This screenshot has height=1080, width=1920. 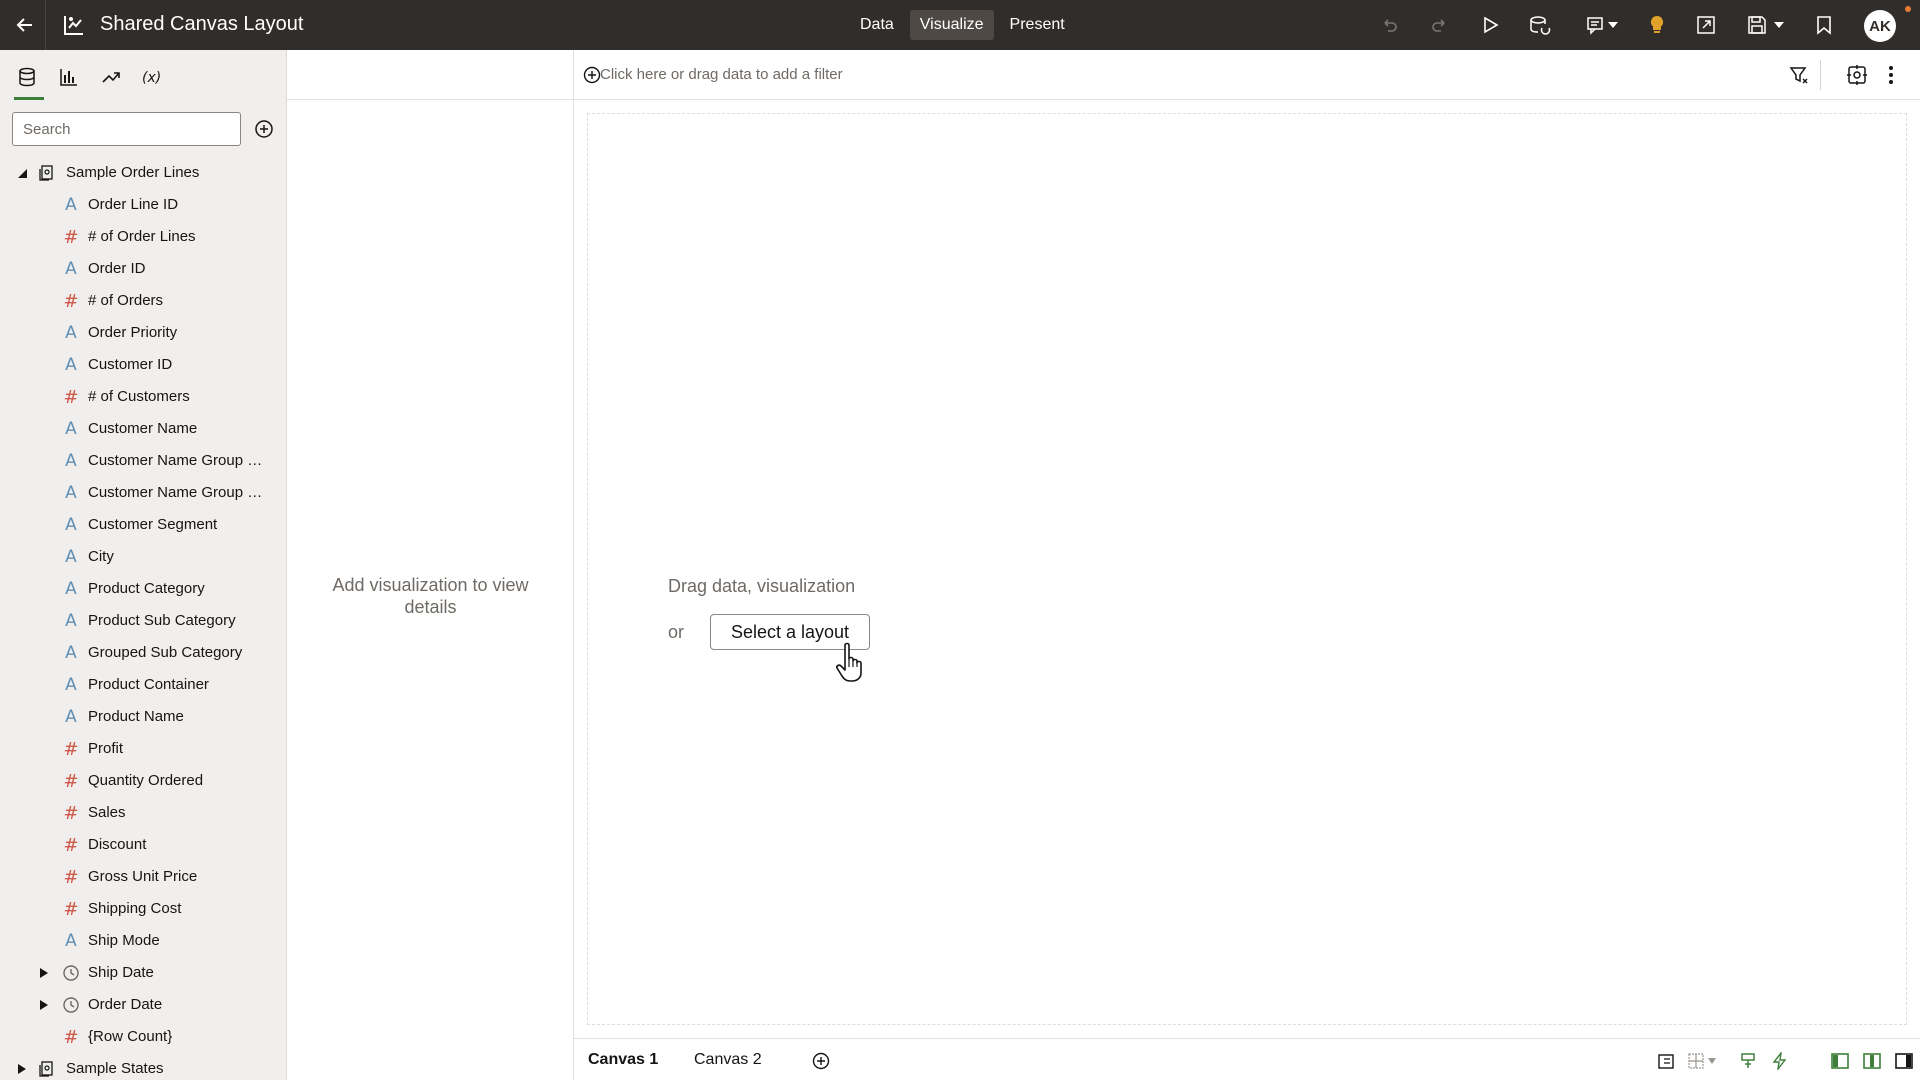 What do you see at coordinates (1706, 25) in the screenshot?
I see `export-button` at bounding box center [1706, 25].